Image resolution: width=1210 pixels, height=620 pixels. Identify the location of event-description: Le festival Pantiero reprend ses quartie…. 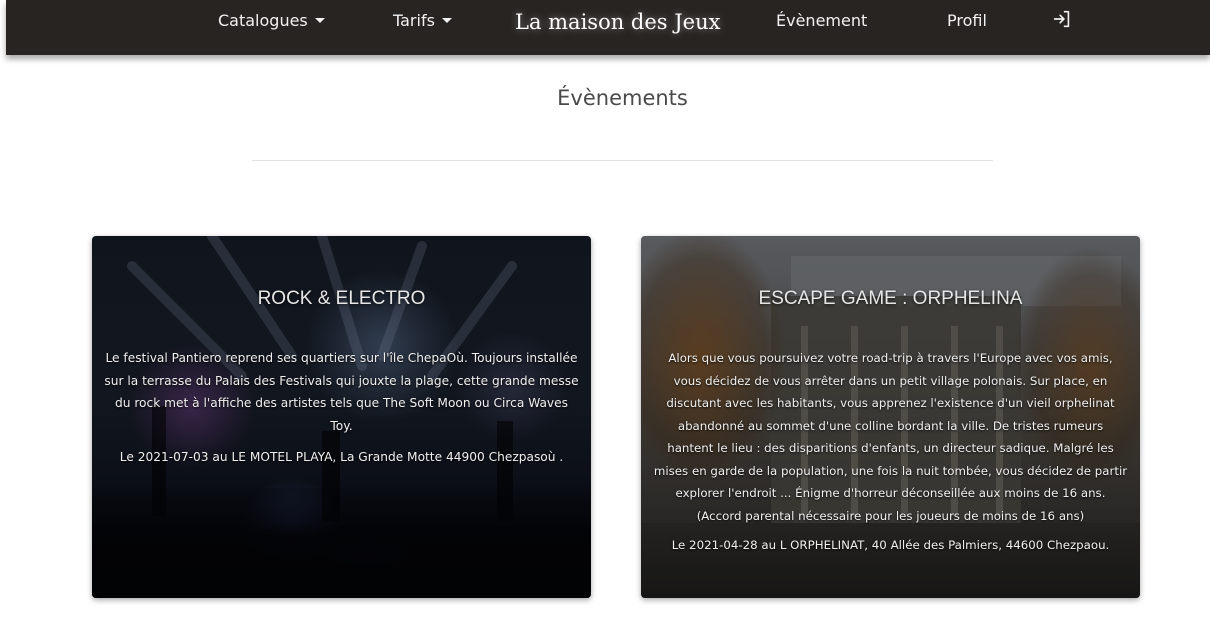
(341, 392).